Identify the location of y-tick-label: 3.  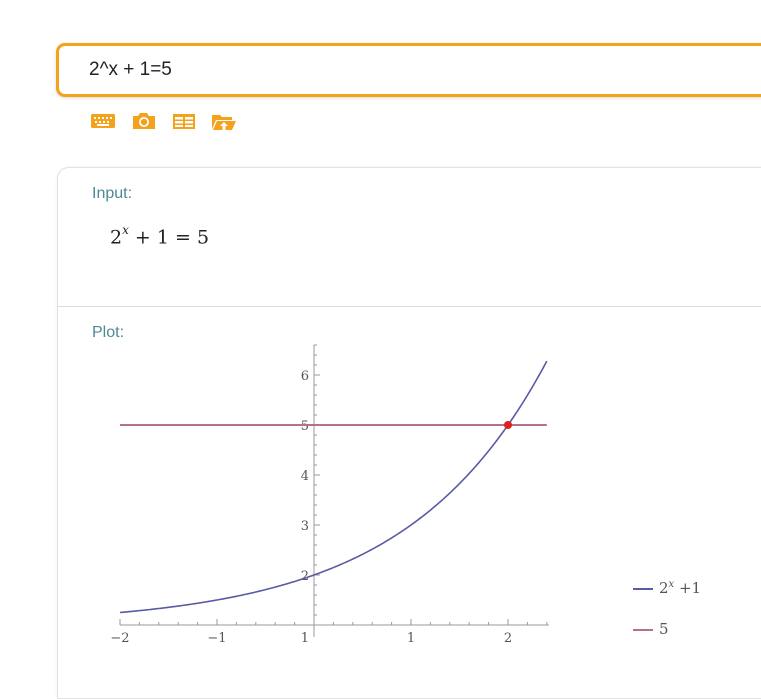
(305, 526).